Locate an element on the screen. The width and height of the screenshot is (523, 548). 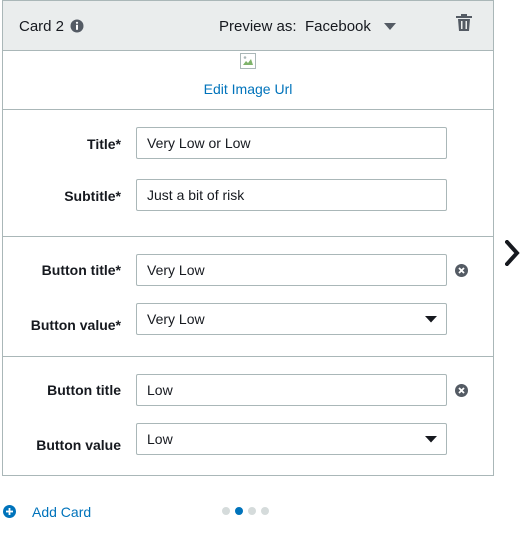
button-title-label: Button title* is located at coordinates (81, 270).